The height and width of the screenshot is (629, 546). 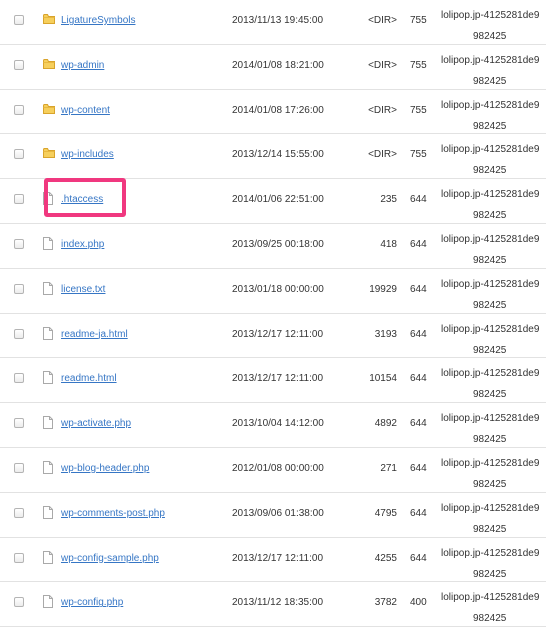 What do you see at coordinates (278, 424) in the screenshot?
I see `modified-date: 2013/10/04 14:12:00` at bounding box center [278, 424].